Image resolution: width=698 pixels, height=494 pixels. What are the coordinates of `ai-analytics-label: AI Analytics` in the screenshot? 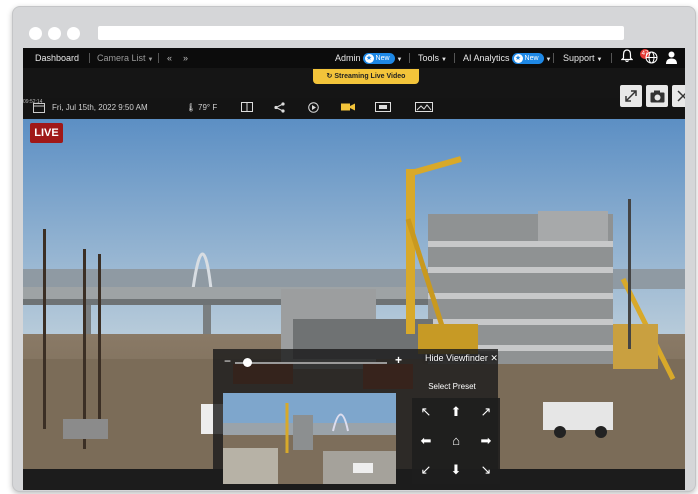 It's located at (486, 58).